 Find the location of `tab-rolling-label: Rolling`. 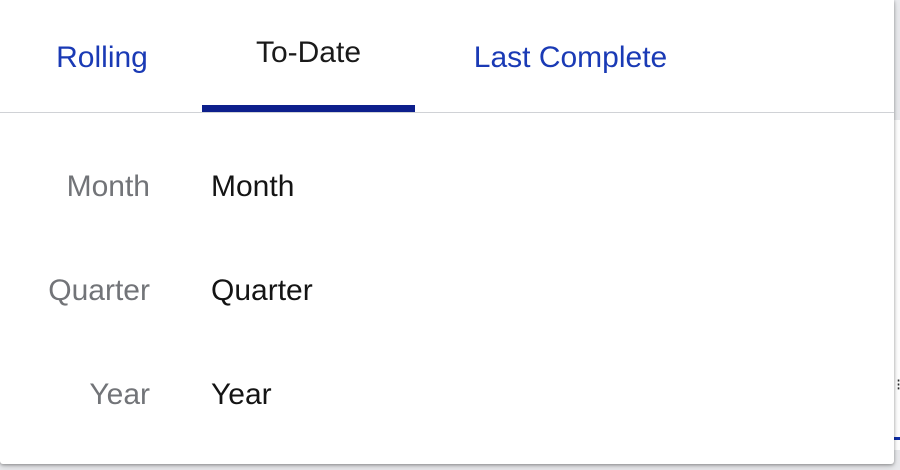

tab-rolling-label: Rolling is located at coordinates (102, 57).